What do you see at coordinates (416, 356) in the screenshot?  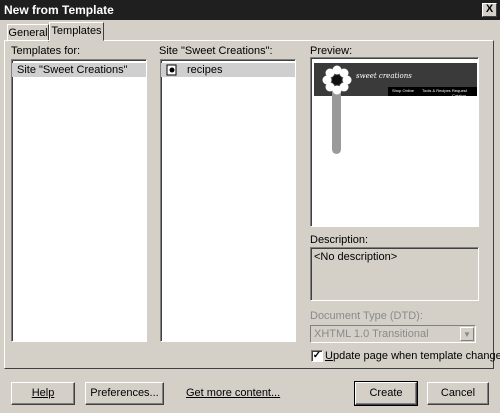 I see `update-page-label-text: pdate page when template changes` at bounding box center [416, 356].